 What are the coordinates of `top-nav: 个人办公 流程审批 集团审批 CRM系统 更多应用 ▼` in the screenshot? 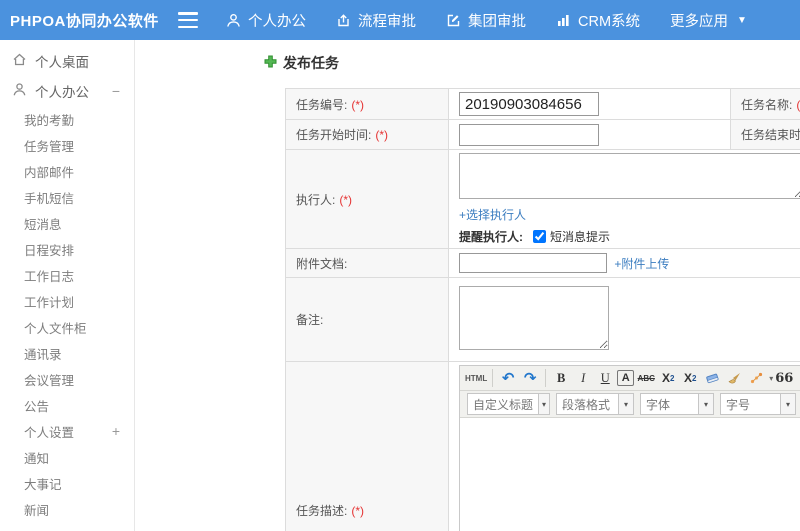 It's located at (486, 20).